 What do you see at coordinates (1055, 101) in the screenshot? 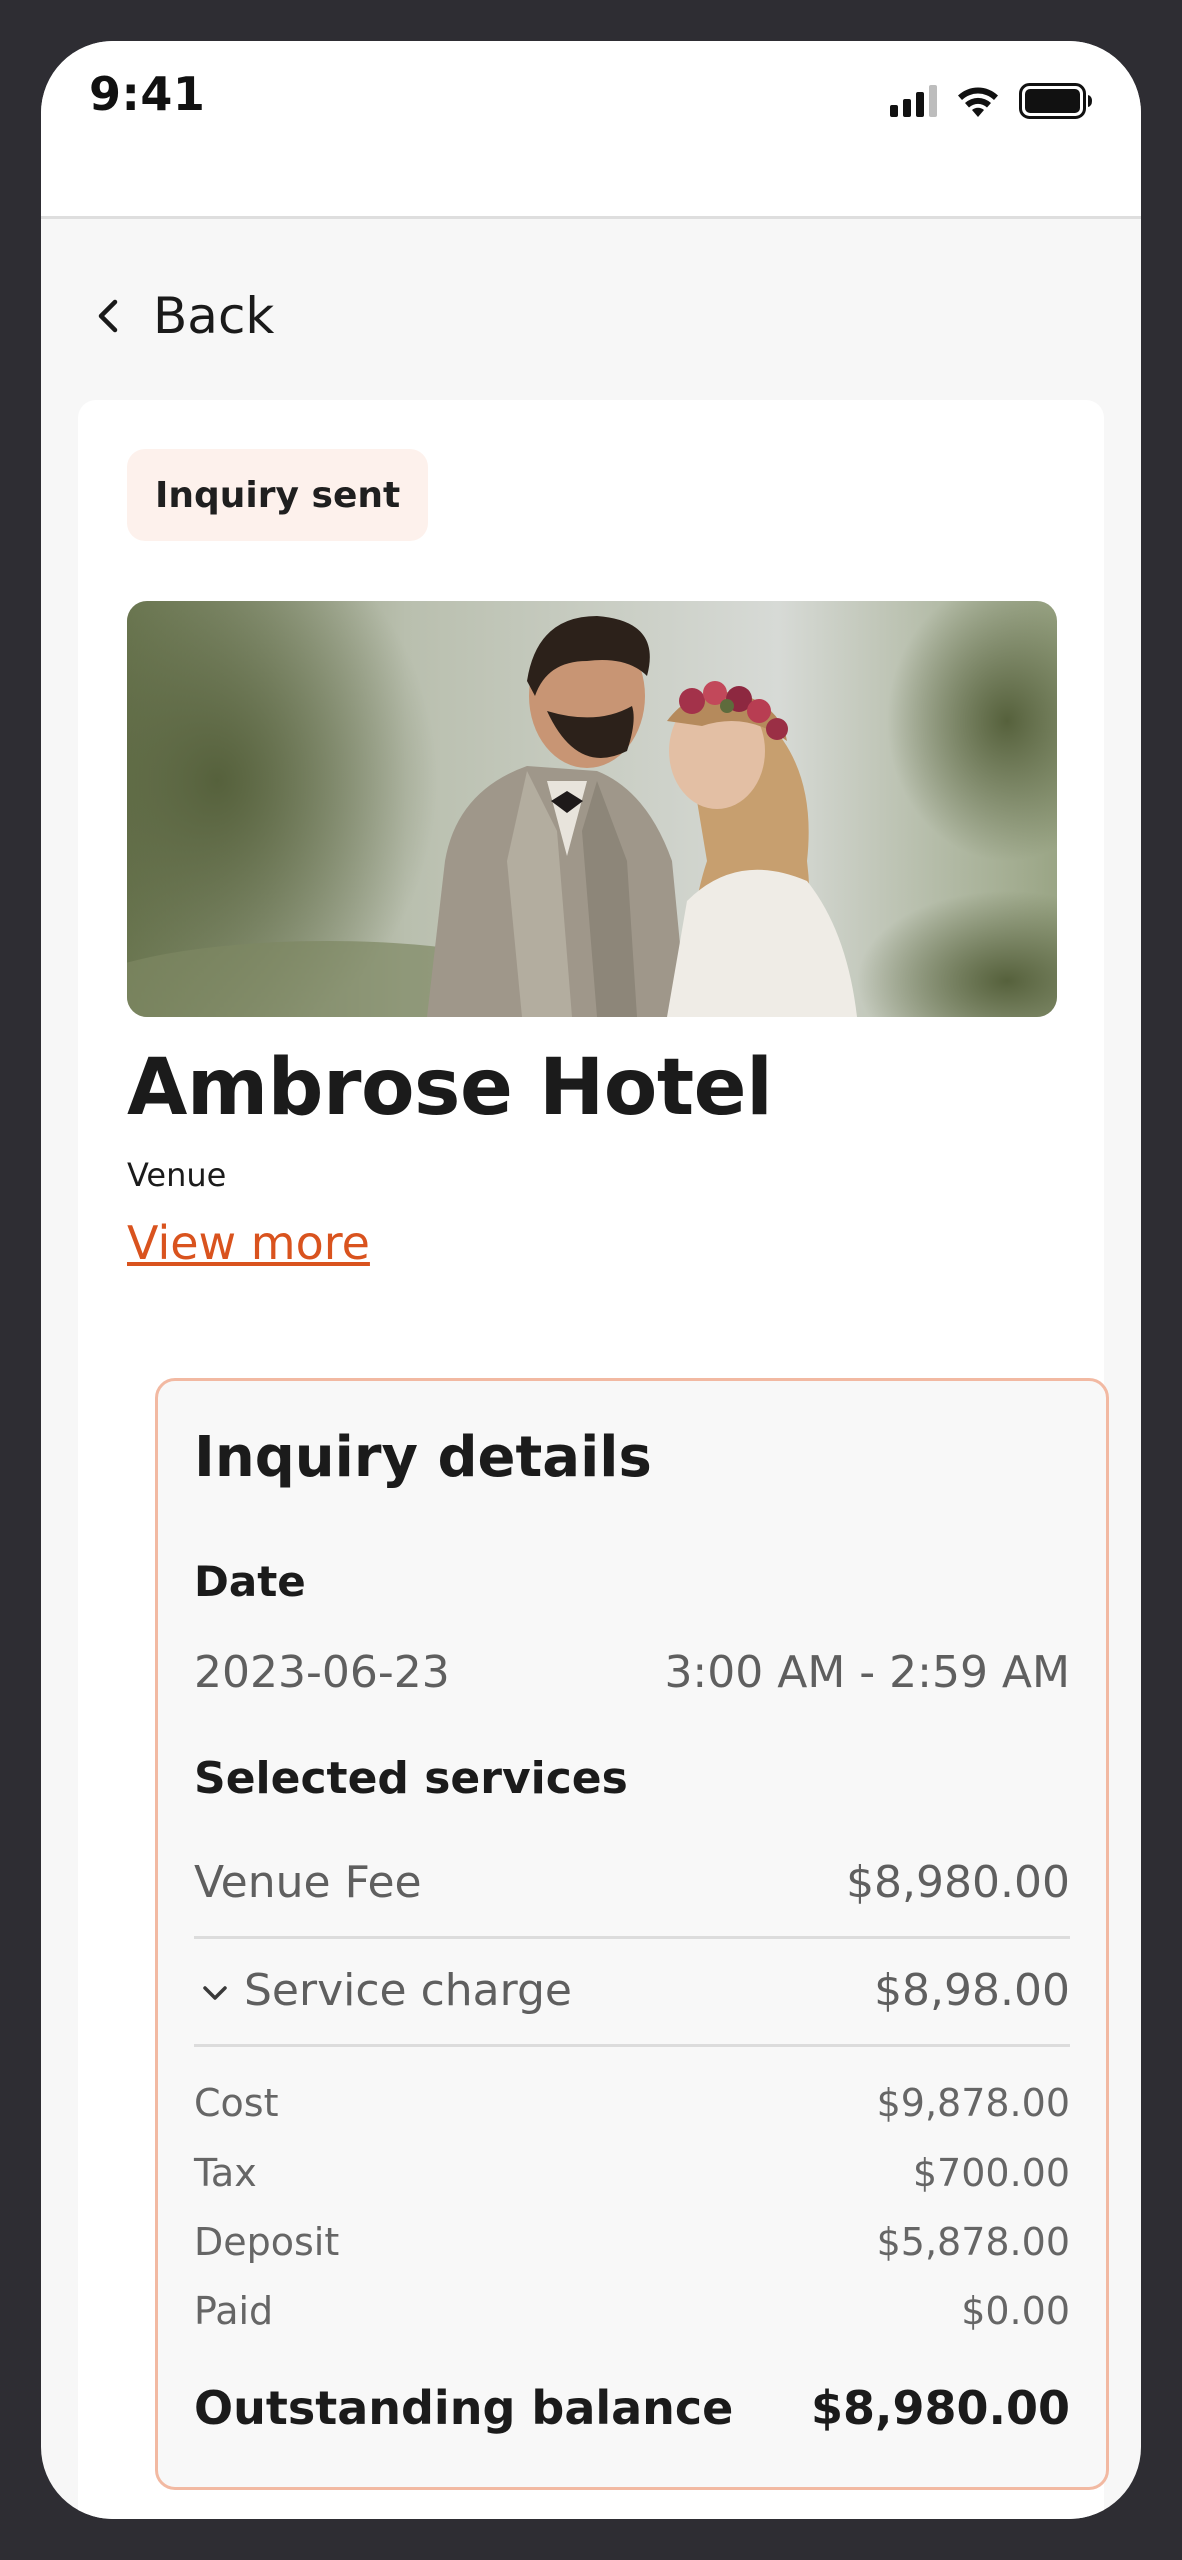
I see `battery-icon` at bounding box center [1055, 101].